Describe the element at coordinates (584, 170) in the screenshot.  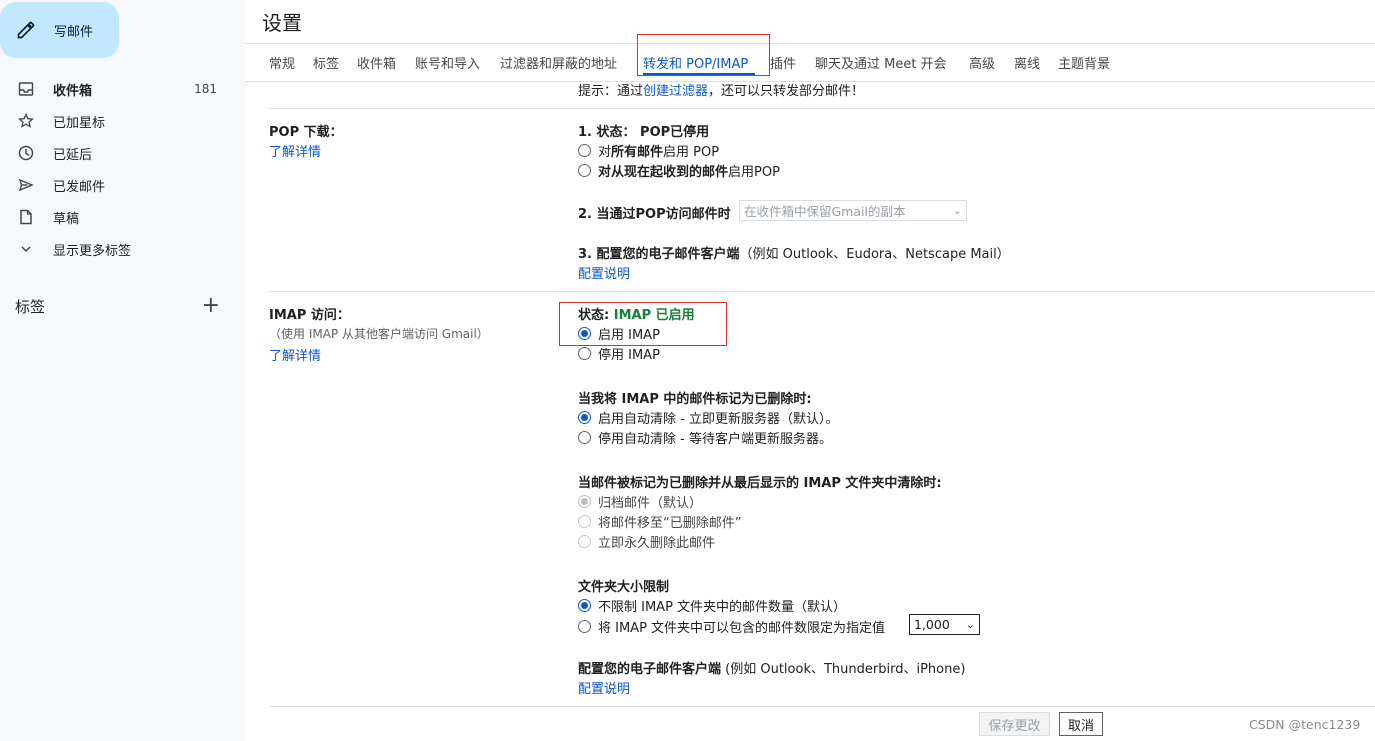
I see `pop-from-now-radio` at that location.